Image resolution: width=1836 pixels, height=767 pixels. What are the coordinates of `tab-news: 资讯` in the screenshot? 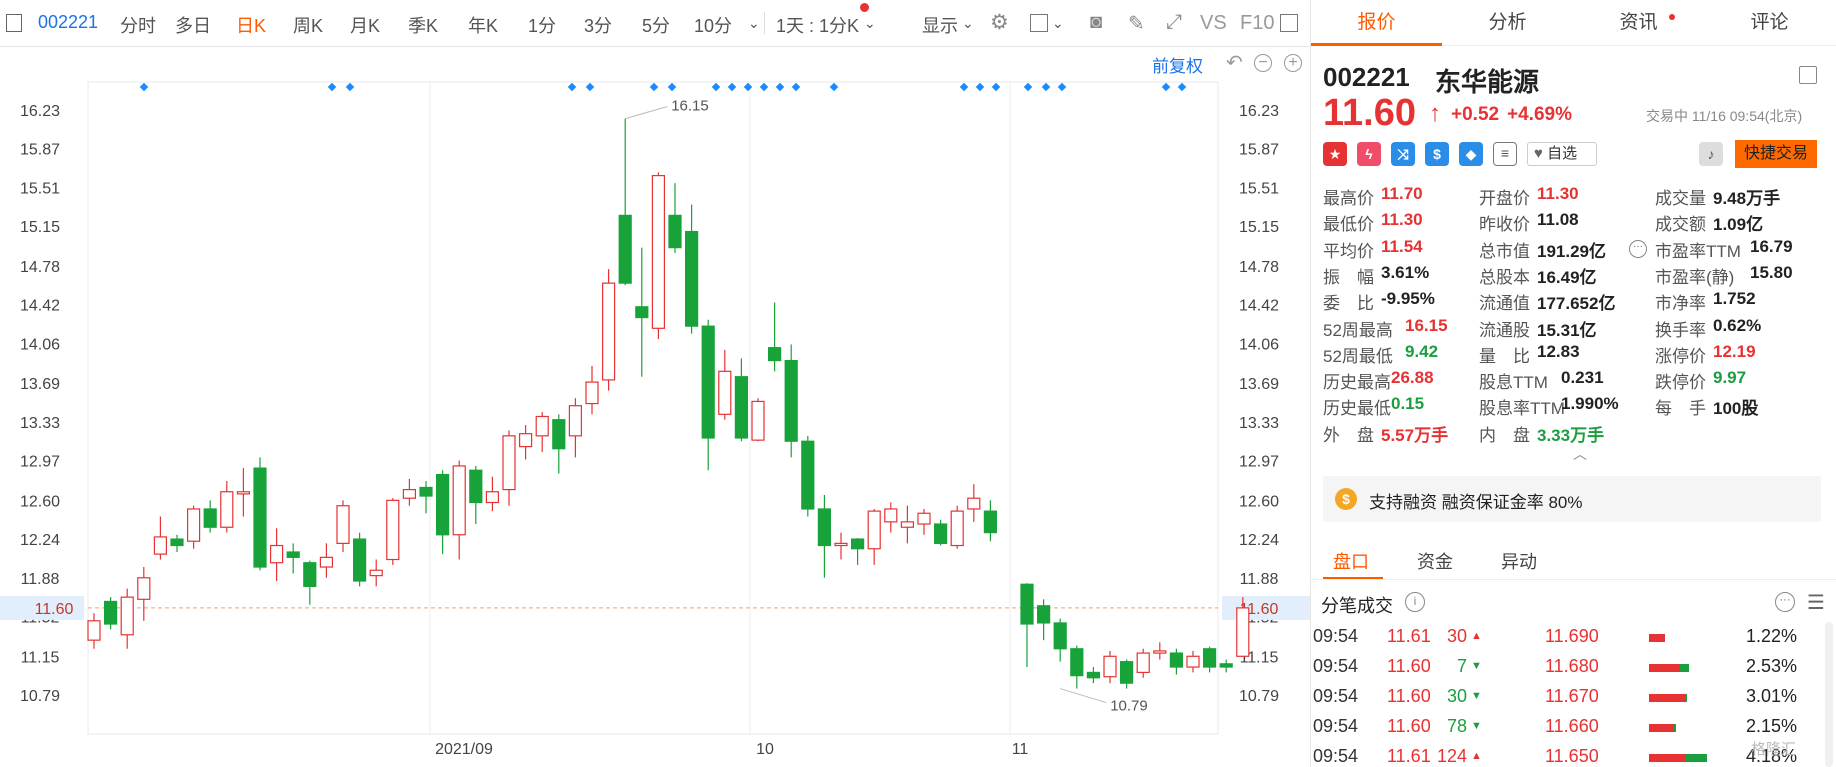 It's located at (1638, 23).